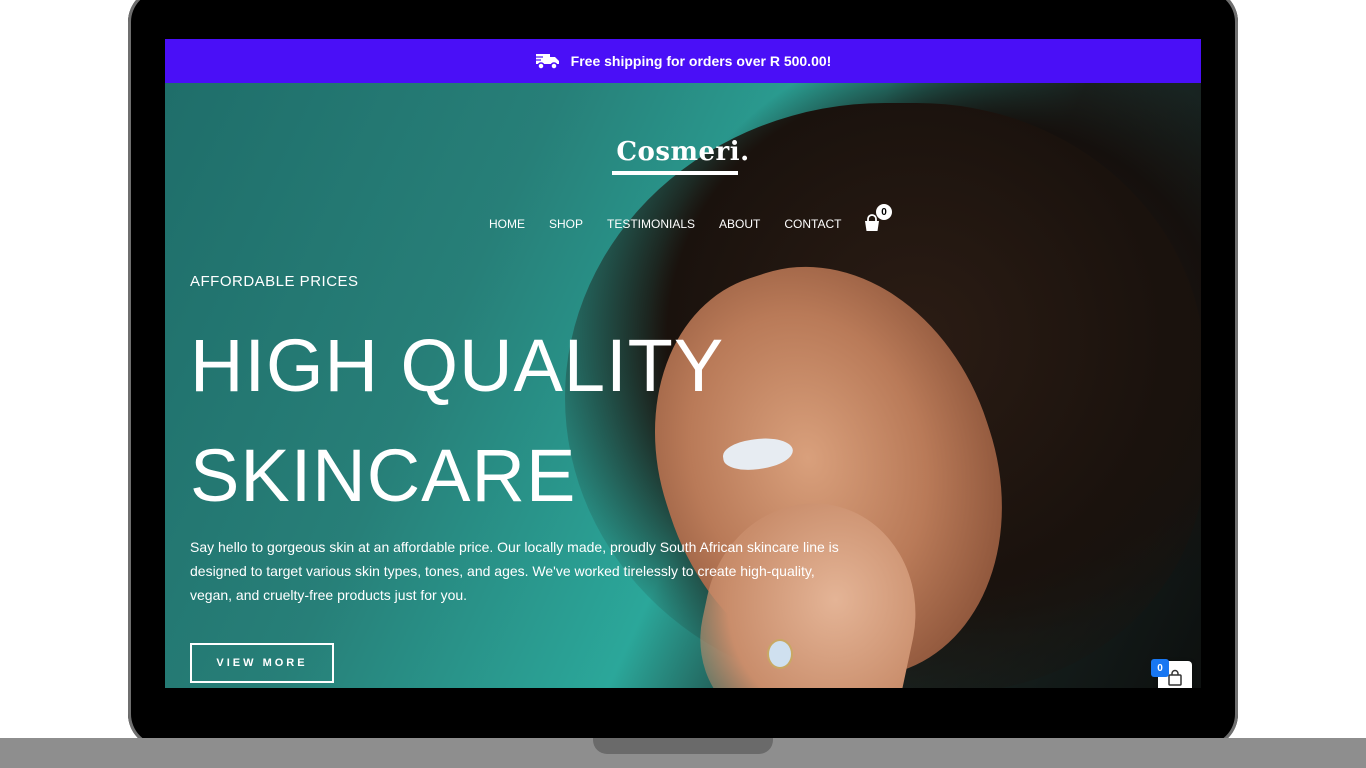  Describe the element at coordinates (274, 281) in the screenshot. I see `hero-eyebrow: AFFORDABLE PRICES` at that location.